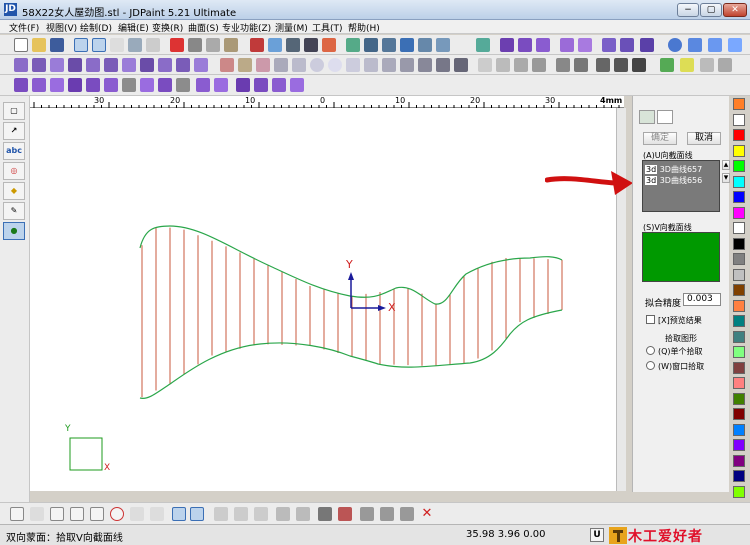 This screenshot has height=545, width=750. Describe the element at coordinates (303, 514) in the screenshot. I see `mirror-icon` at that location.